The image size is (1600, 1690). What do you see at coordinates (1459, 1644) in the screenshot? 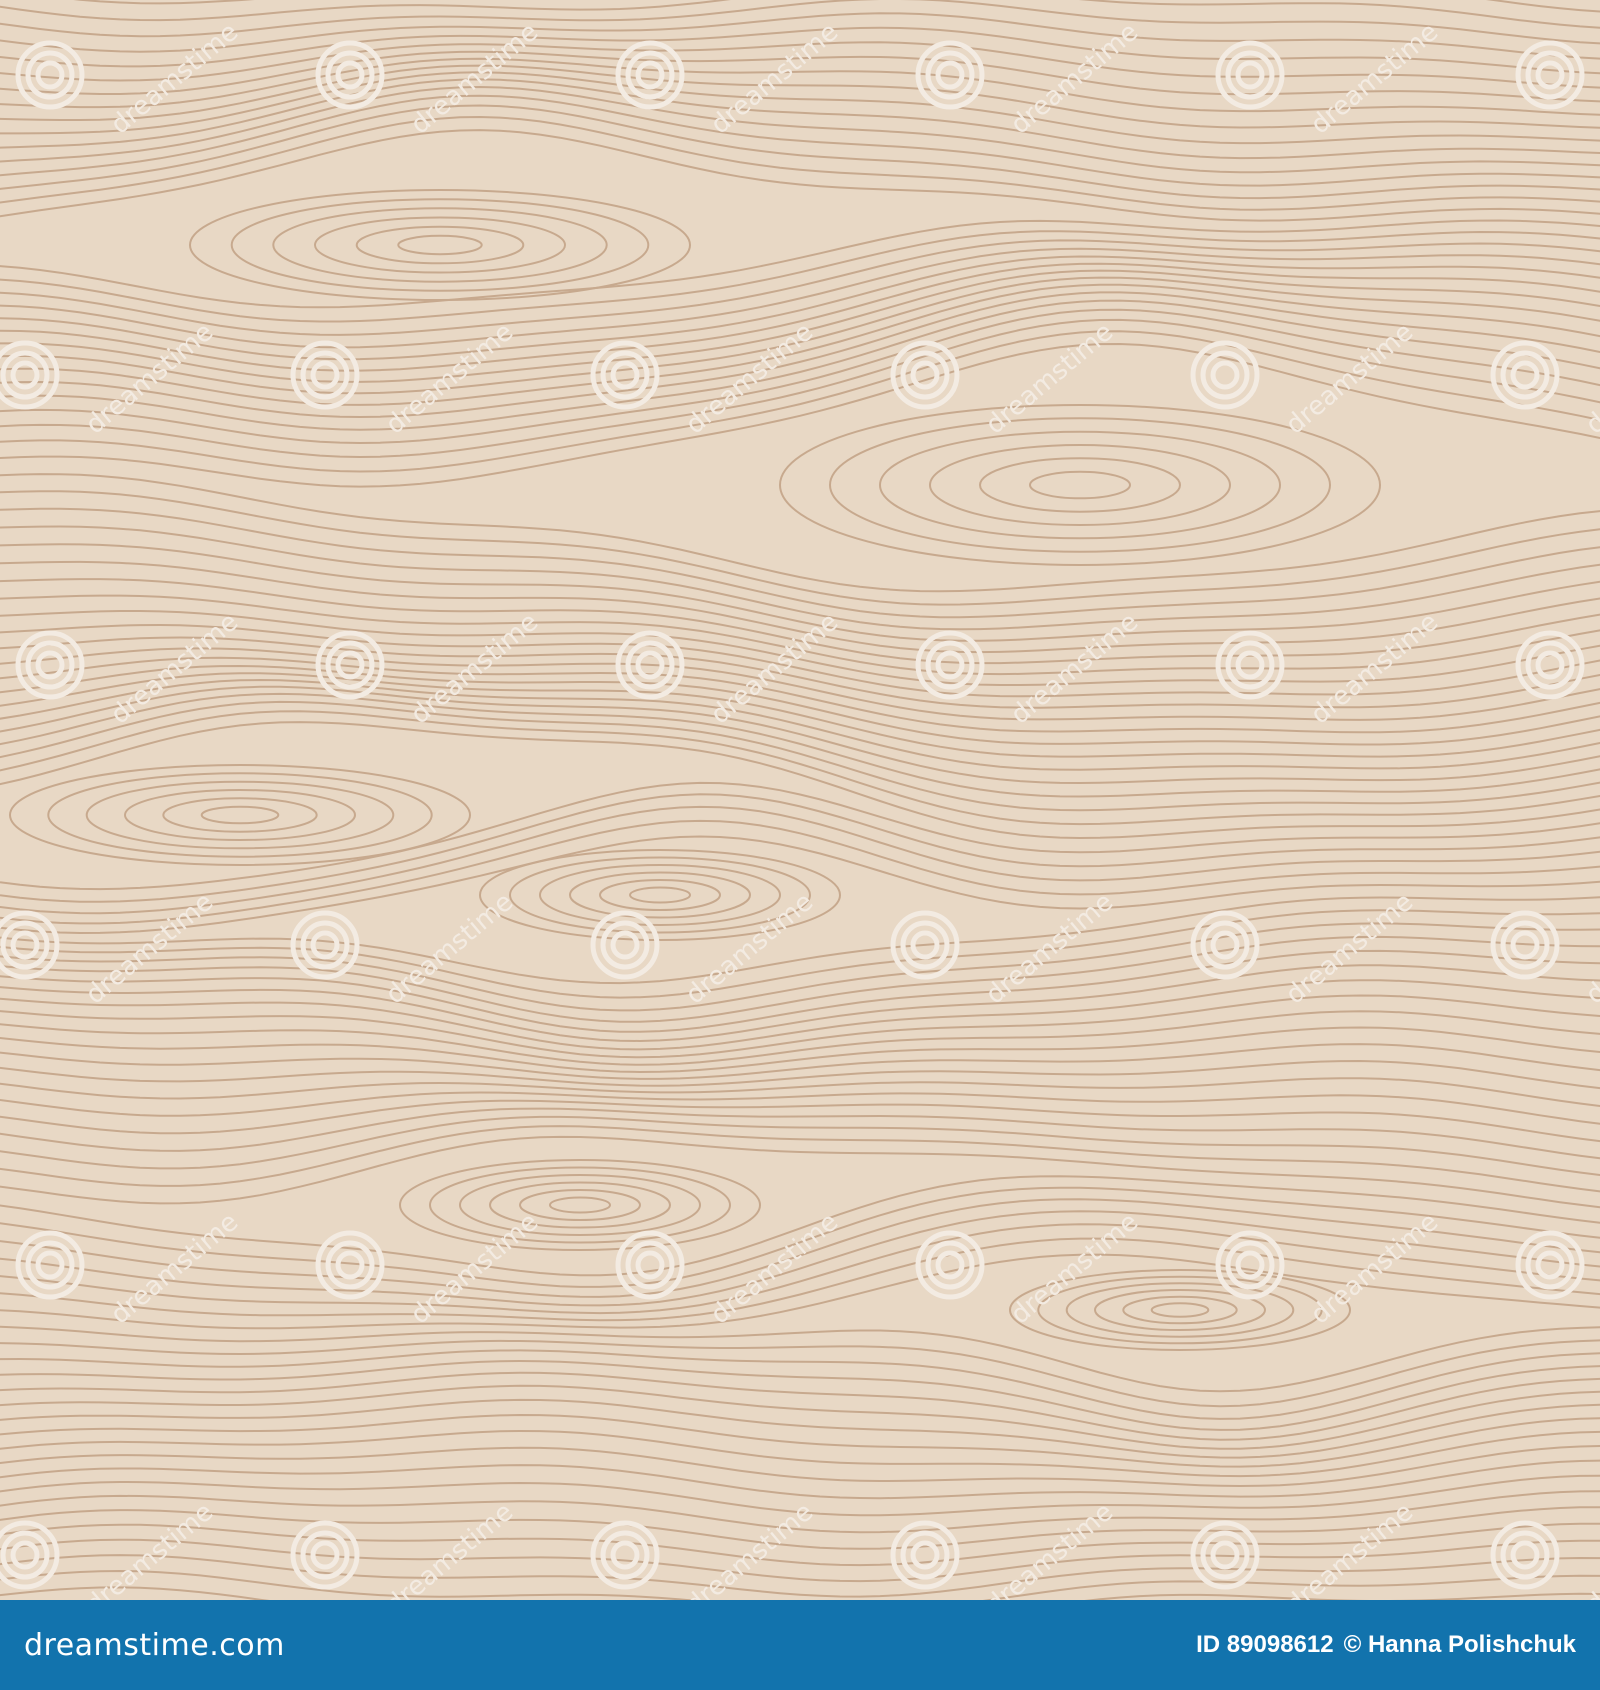
I see `author-credit: © Hanna Polishchuk` at bounding box center [1459, 1644].